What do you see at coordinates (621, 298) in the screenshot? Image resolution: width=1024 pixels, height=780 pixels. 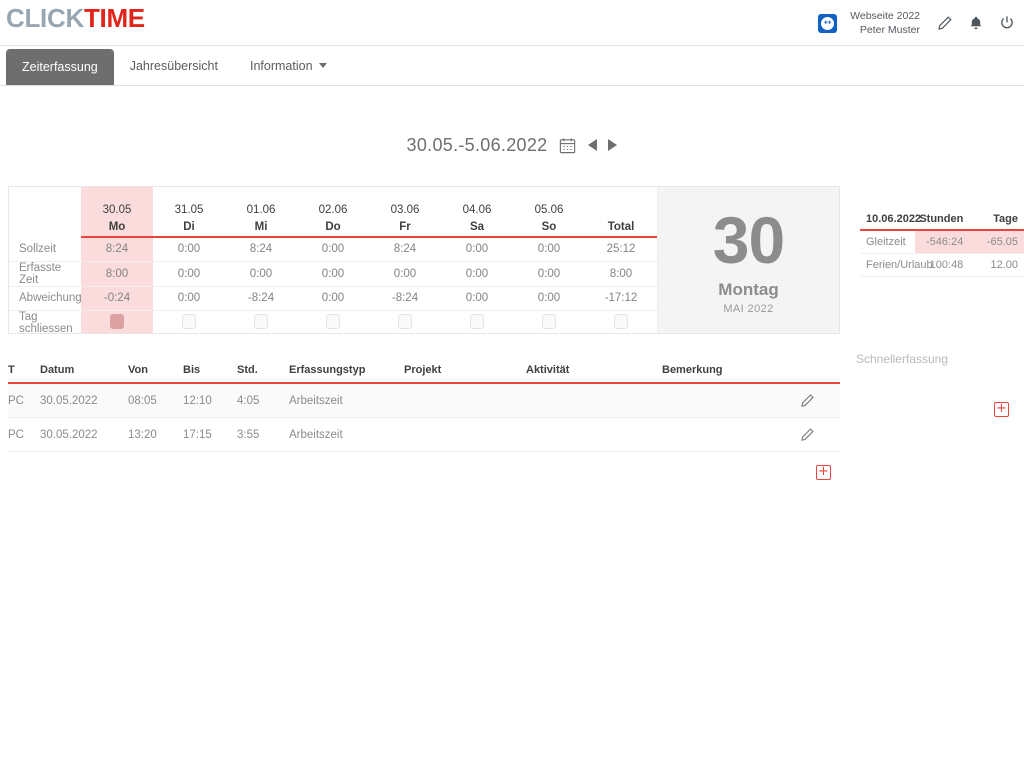 I see `week-row-abweichung-total: -17:12` at bounding box center [621, 298].